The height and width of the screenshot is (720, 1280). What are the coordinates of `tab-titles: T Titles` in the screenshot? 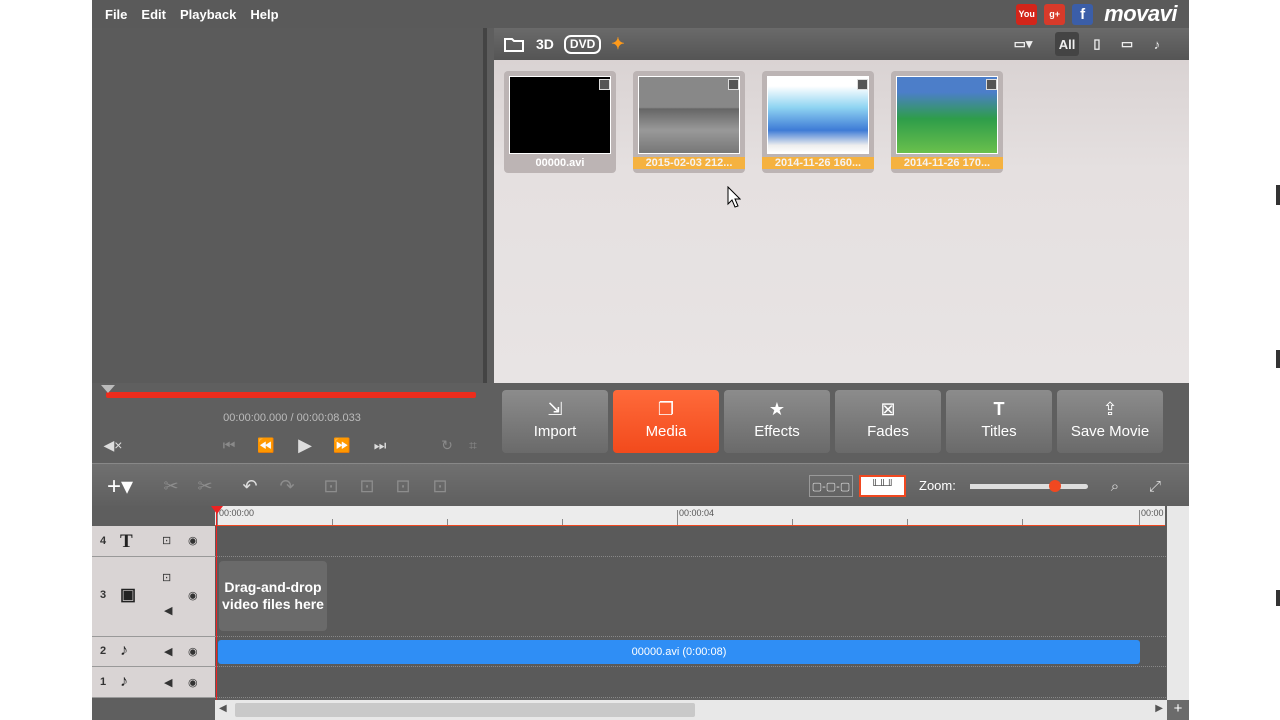 It's located at (999, 421).